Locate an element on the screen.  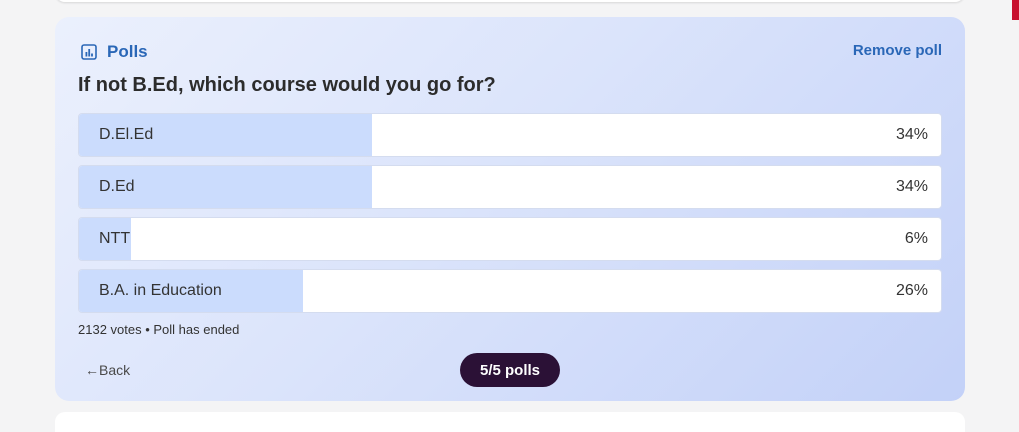
poll-option: D.Ed 34% is located at coordinates (510, 187).